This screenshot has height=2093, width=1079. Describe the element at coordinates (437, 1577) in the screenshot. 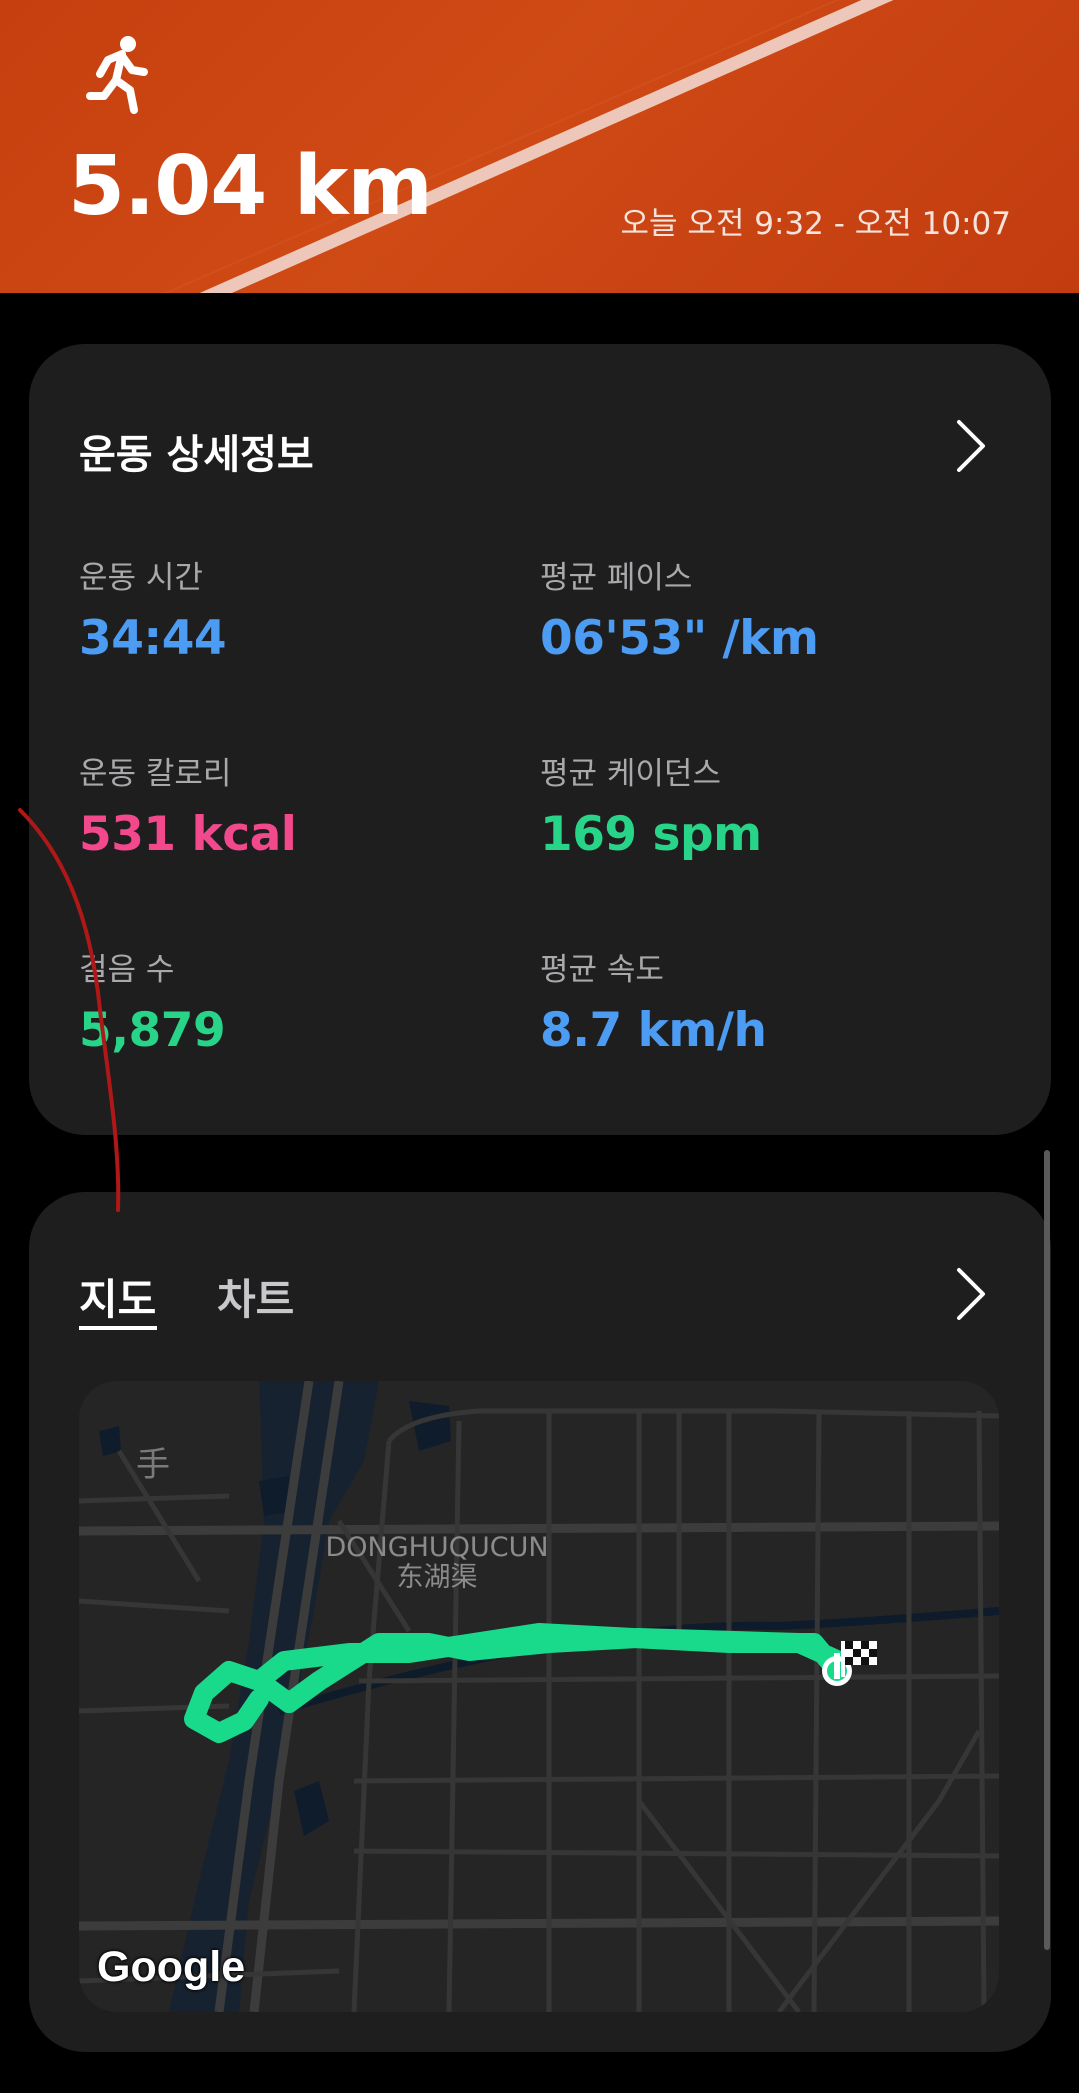

I see `map-label-cn: 东湖渠` at that location.